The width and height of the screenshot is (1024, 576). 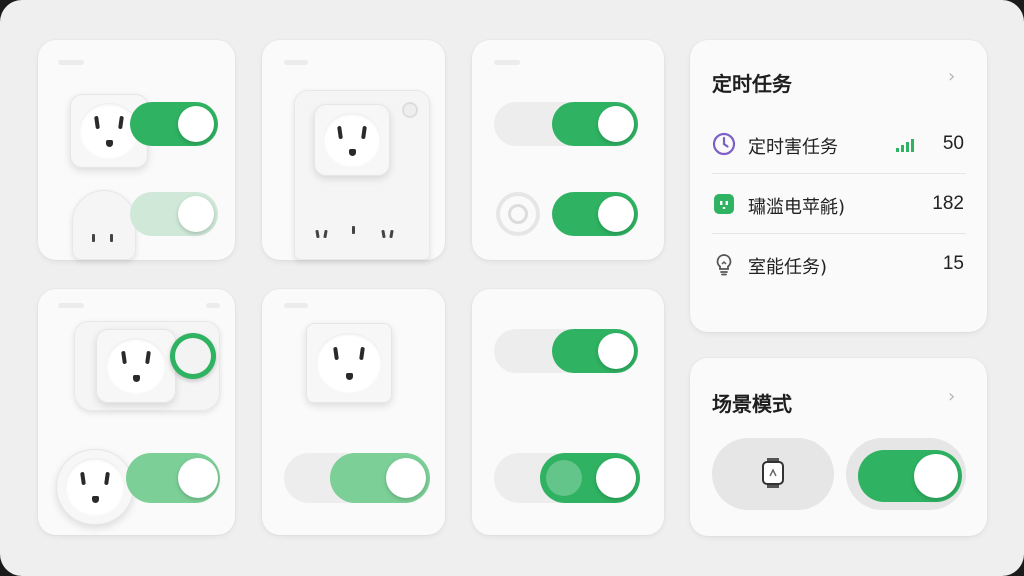 What do you see at coordinates (838, 186) in the screenshot?
I see `schedule-panel: 定时任务 › 定时害任务 50 璛滥电苹毹) 182 室能任务) 15` at bounding box center [838, 186].